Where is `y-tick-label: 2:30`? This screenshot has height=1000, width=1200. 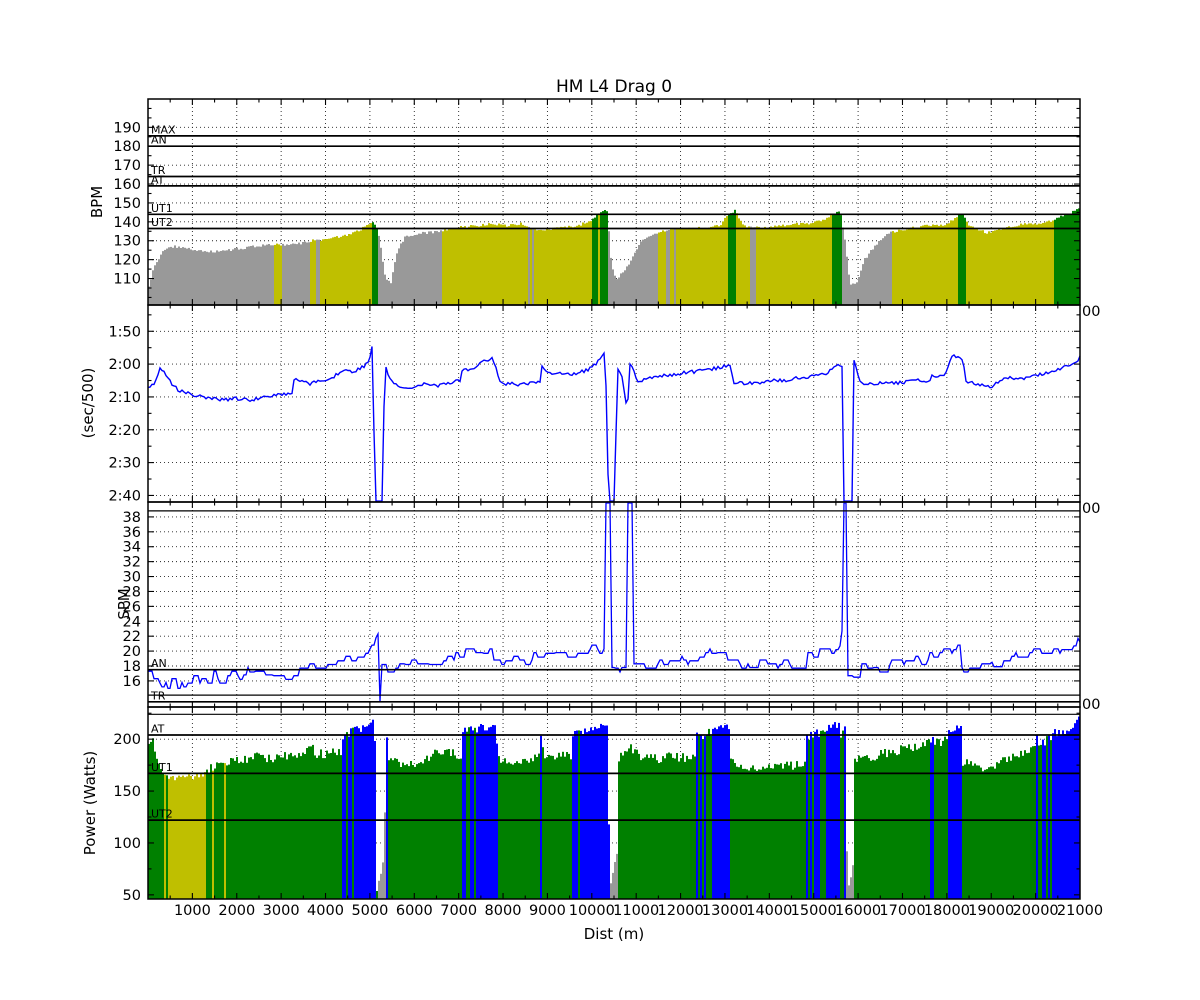
y-tick-label: 2:30 is located at coordinates (124, 464).